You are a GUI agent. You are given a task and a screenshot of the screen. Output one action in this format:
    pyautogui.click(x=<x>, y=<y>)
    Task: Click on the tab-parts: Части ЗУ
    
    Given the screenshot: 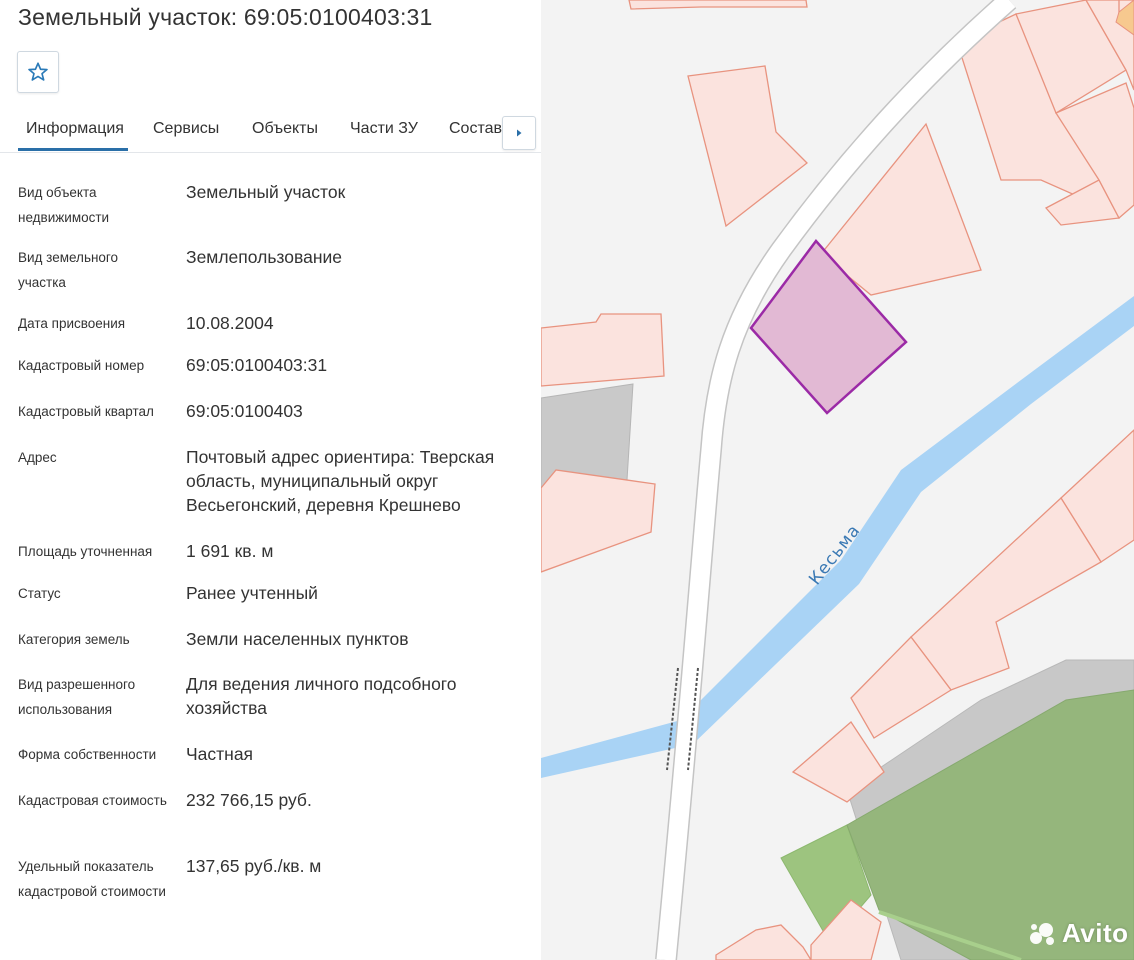 What is the action you would take?
    pyautogui.click(x=384, y=129)
    